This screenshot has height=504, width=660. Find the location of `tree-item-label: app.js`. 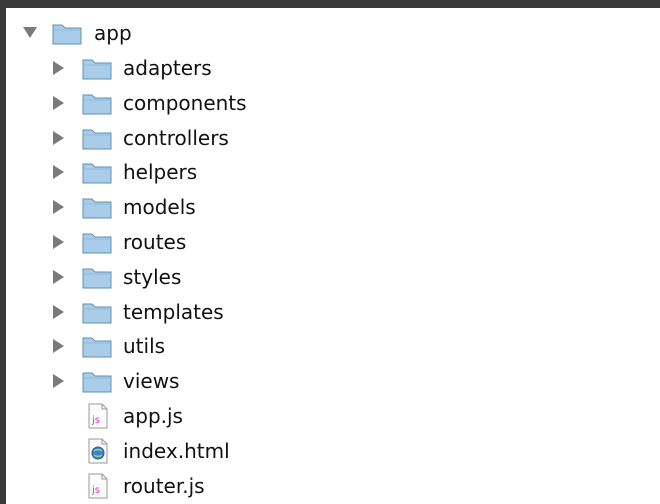

tree-item-label: app.js is located at coordinates (153, 416).